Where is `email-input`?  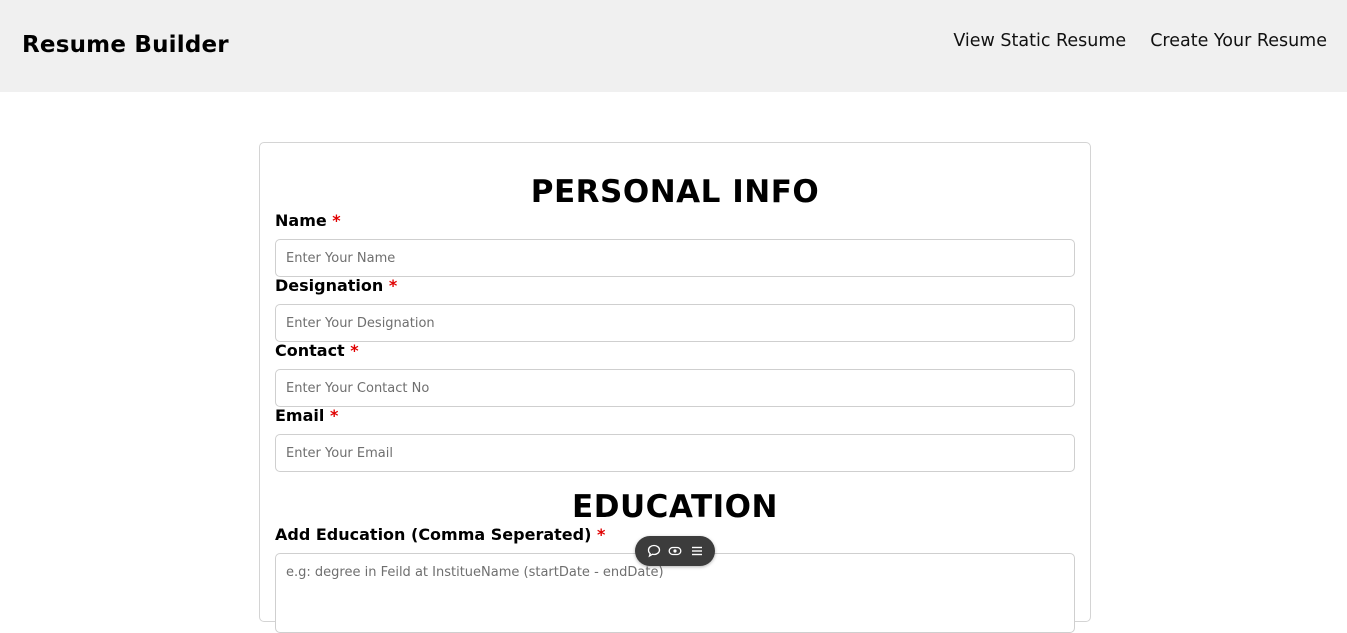 email-input is located at coordinates (675, 453).